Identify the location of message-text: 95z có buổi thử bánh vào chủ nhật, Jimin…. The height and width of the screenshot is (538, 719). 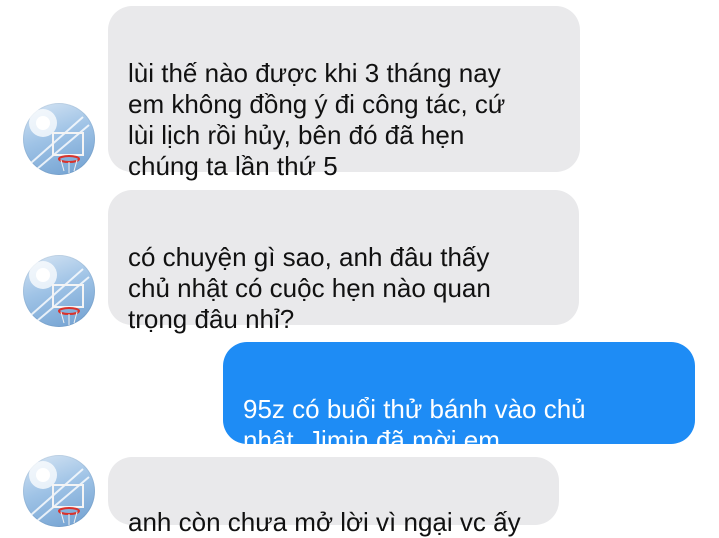
(414, 424).